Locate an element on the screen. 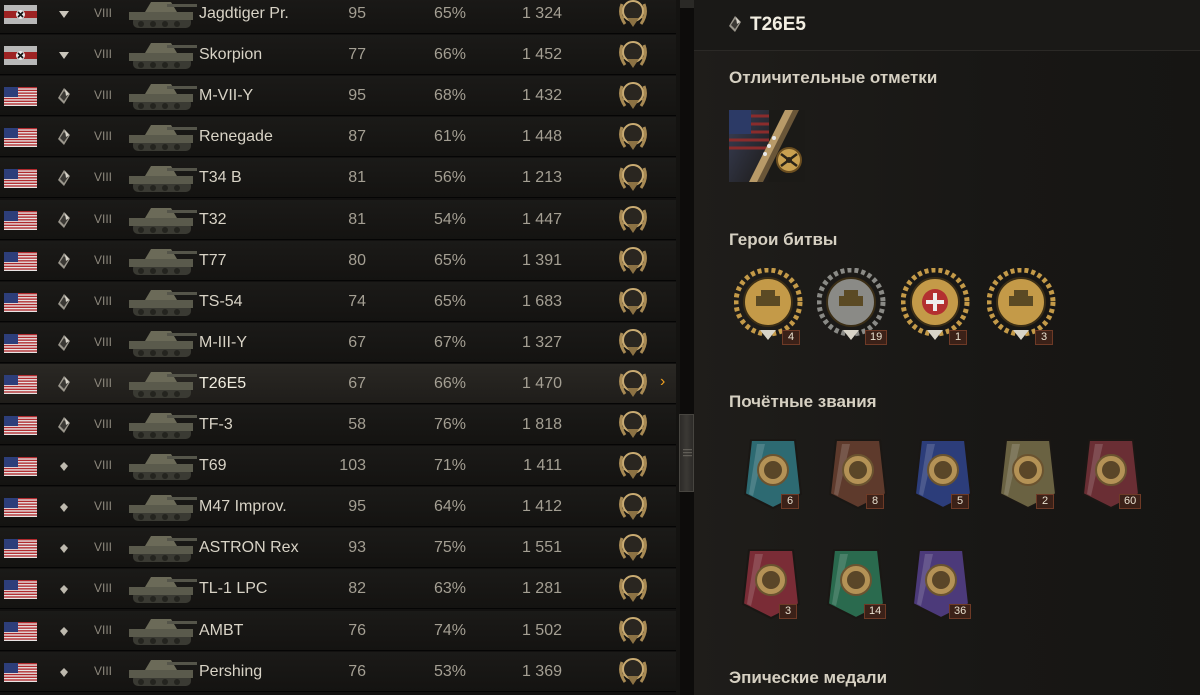  scroll-grip-icon: — — — is located at coordinates (687, 452).